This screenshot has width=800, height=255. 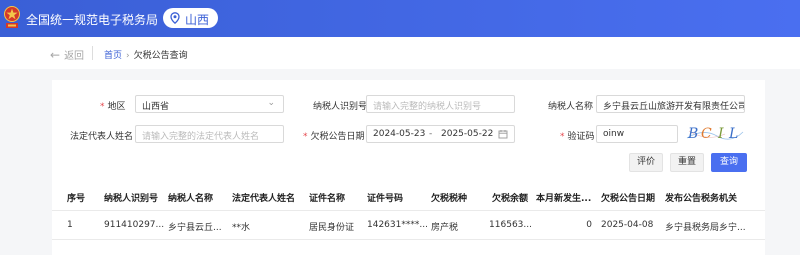 What do you see at coordinates (113, 107) in the screenshot?
I see `region-field-label: * 地区` at bounding box center [113, 107].